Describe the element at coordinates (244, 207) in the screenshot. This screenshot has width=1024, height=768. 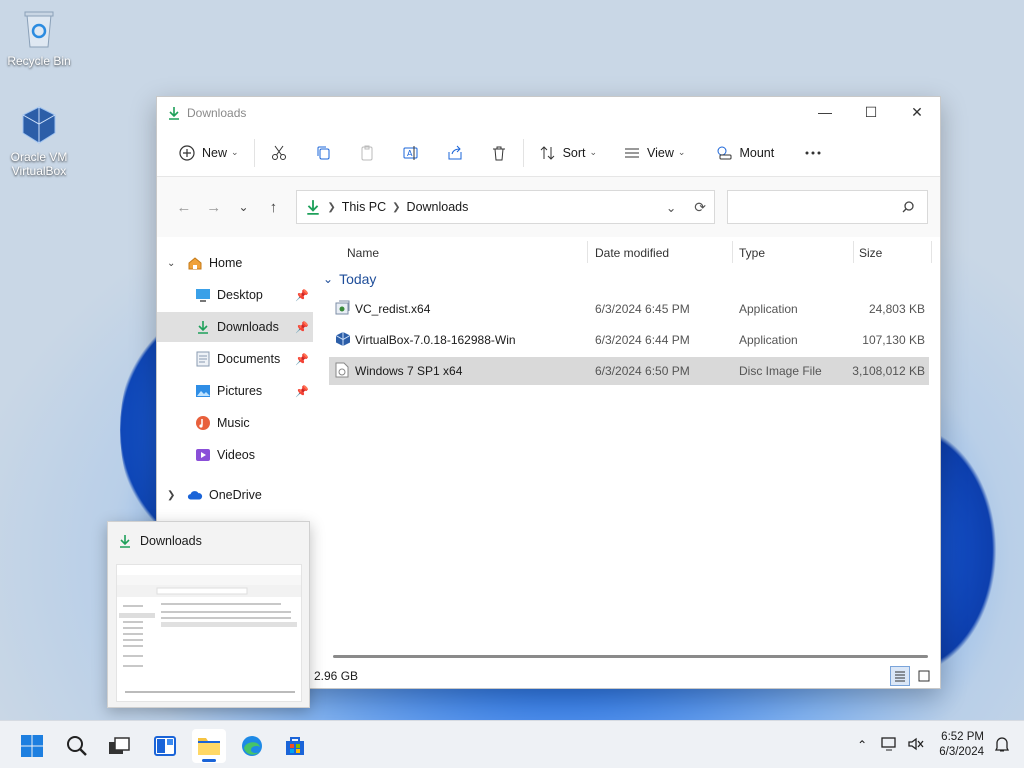
I see `recent-locations-button: ⌄` at that location.